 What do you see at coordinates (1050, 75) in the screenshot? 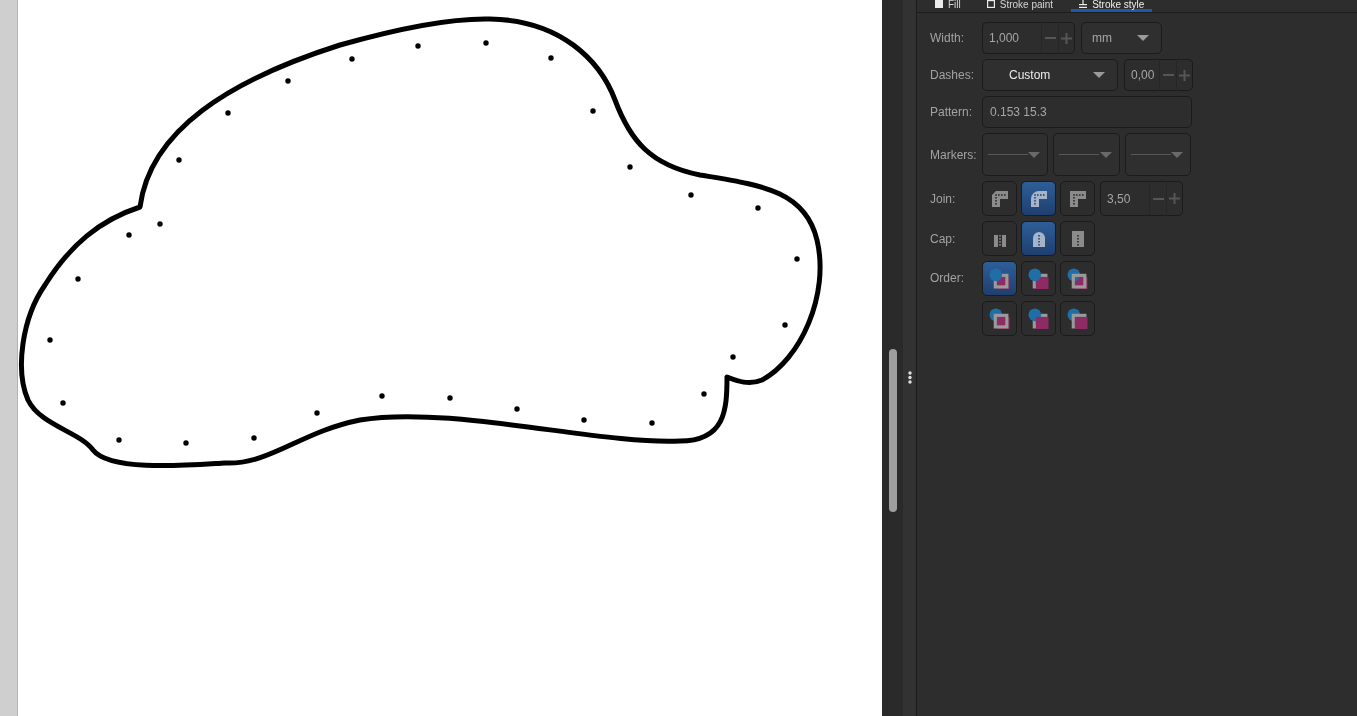
I see `dash-dropdown: Custom` at bounding box center [1050, 75].